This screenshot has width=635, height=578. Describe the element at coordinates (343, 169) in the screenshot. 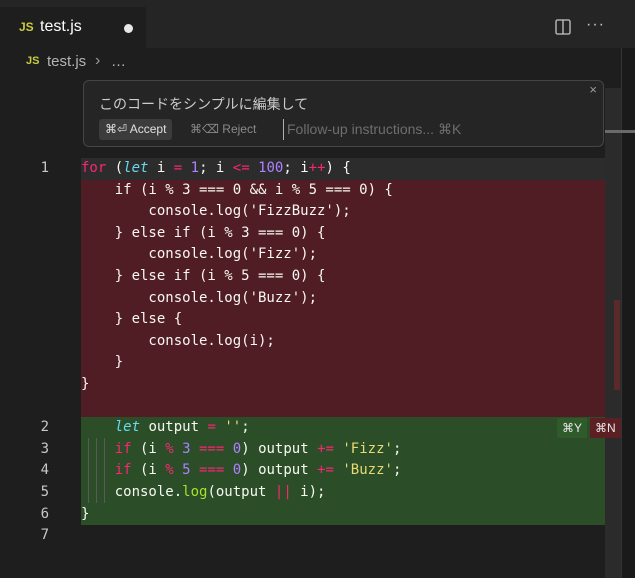

I see `code-text: for (let i = 1; i <= 100; i++) {` at that location.